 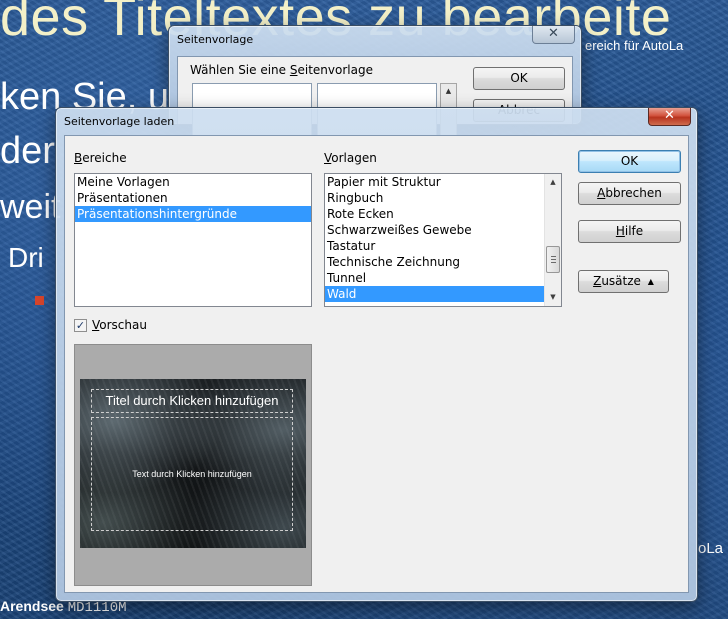 I want to click on preview-title-placeholder: Titel durch Klicken hinzufügen, so click(x=192, y=401).